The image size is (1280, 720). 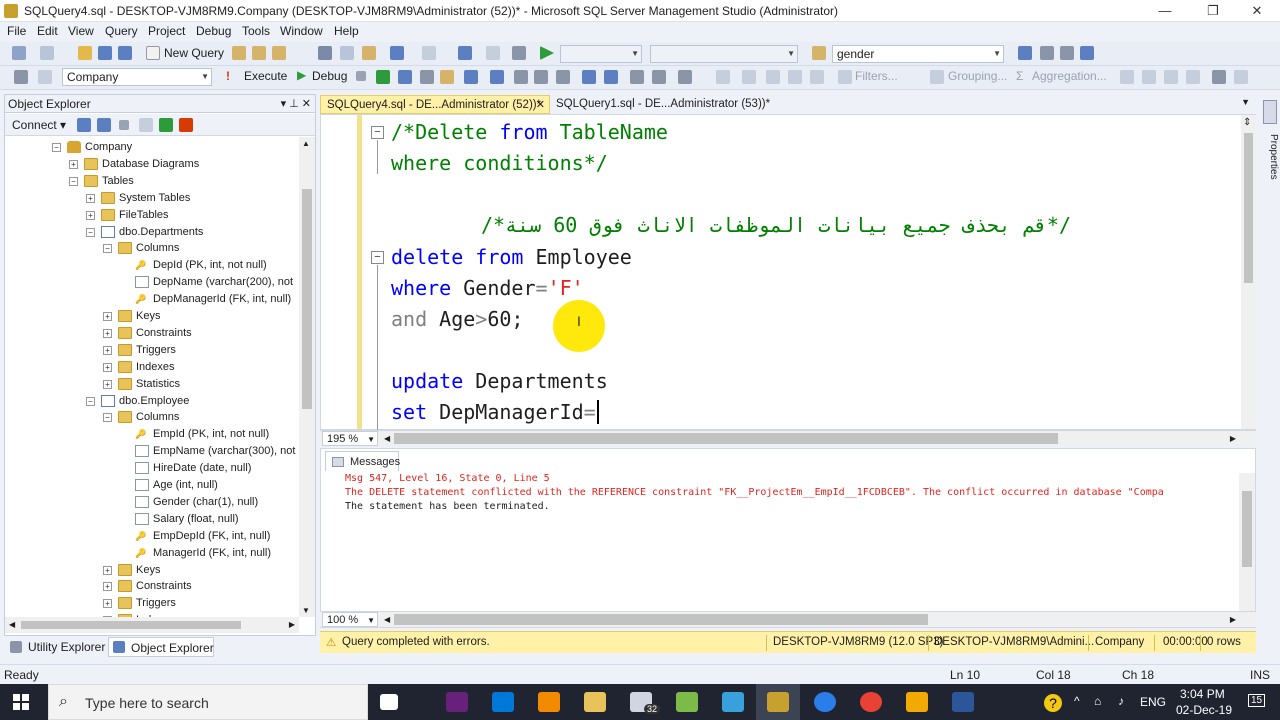 What do you see at coordinates (726, 438) in the screenshot?
I see `editor-hscroll-thumb` at bounding box center [726, 438].